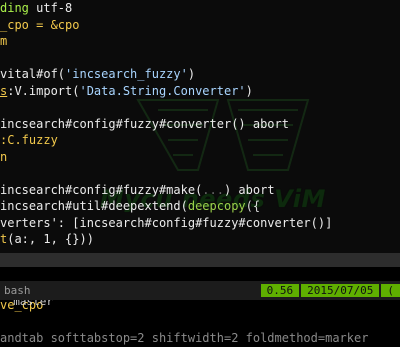 The height and width of the screenshot is (347, 400). What do you see at coordinates (17, 290) in the screenshot?
I see `tmux-window-bash: bash` at bounding box center [17, 290].